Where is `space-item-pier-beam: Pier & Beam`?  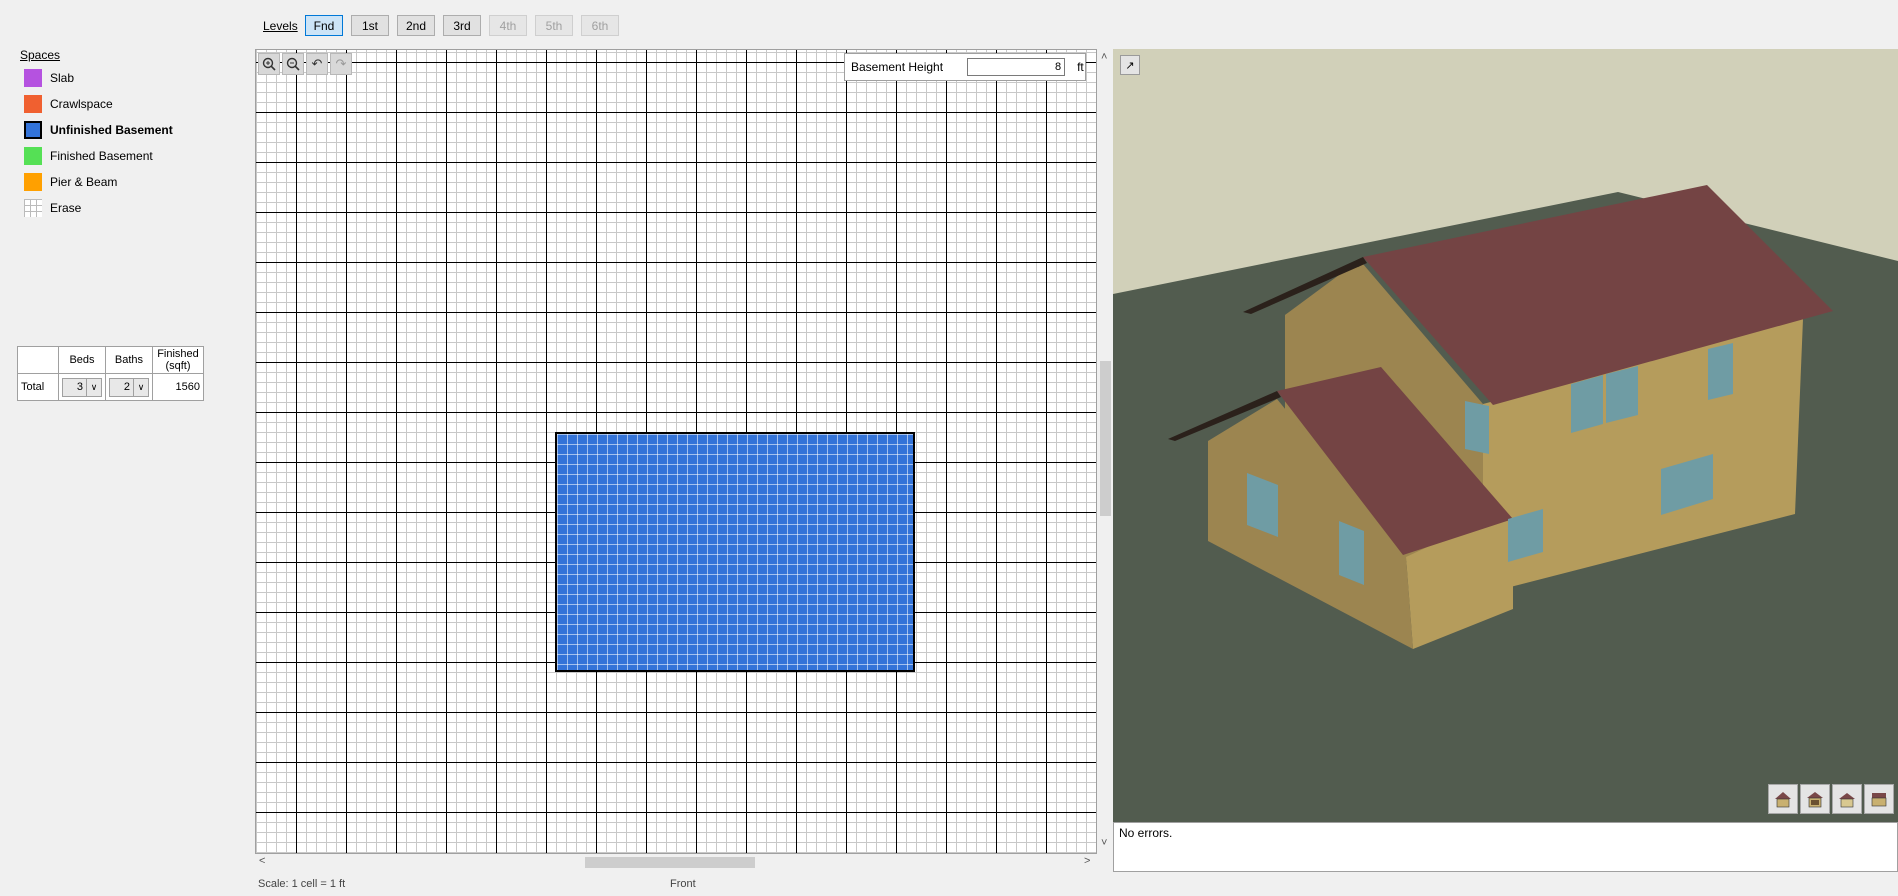
space-item-pier-beam: Pier & Beam is located at coordinates (70, 182).